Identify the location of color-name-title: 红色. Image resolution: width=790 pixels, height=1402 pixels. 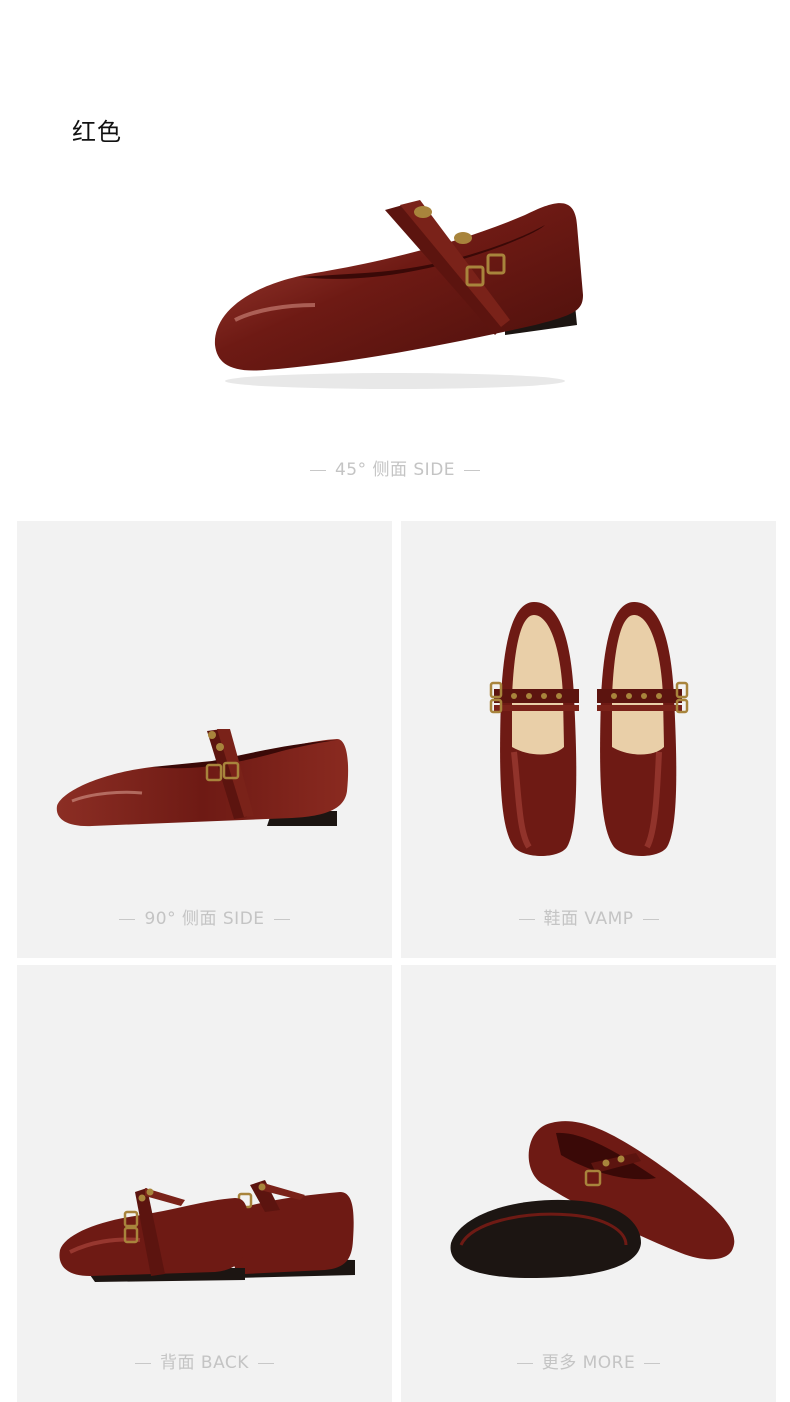
(97, 132).